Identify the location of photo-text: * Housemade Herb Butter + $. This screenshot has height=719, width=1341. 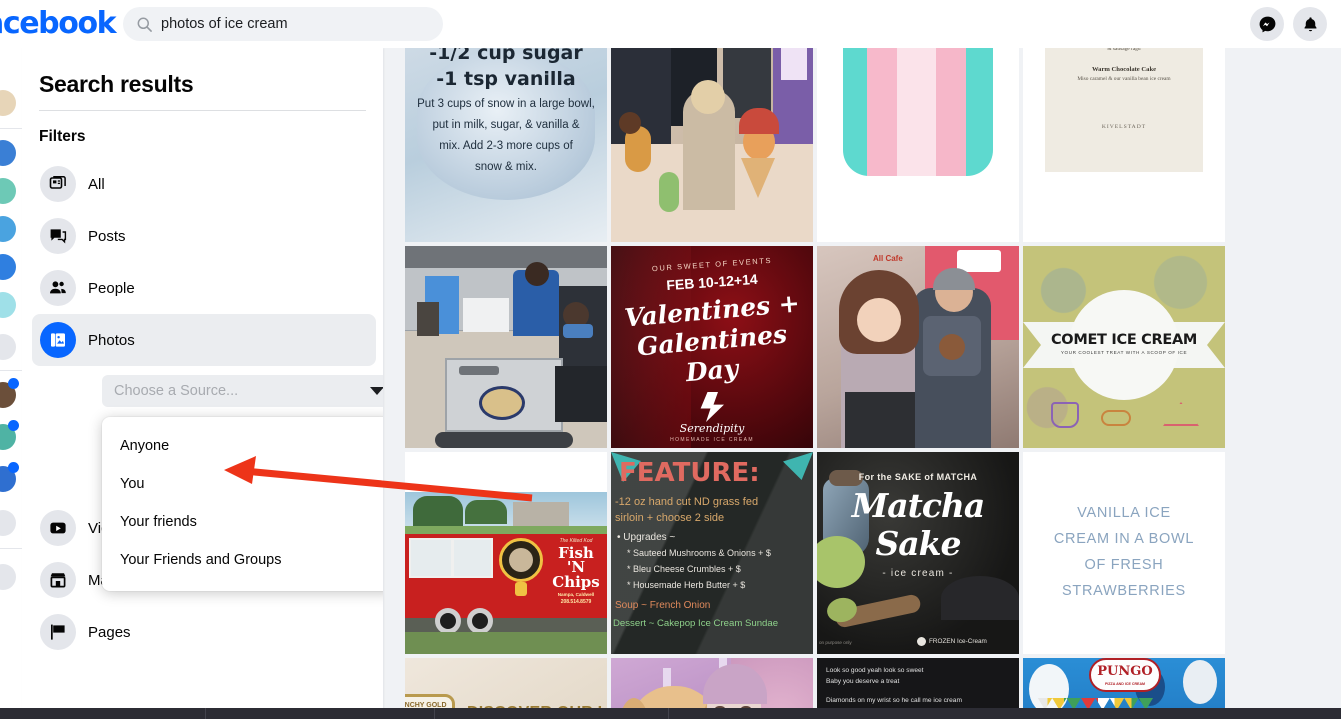
(686, 585).